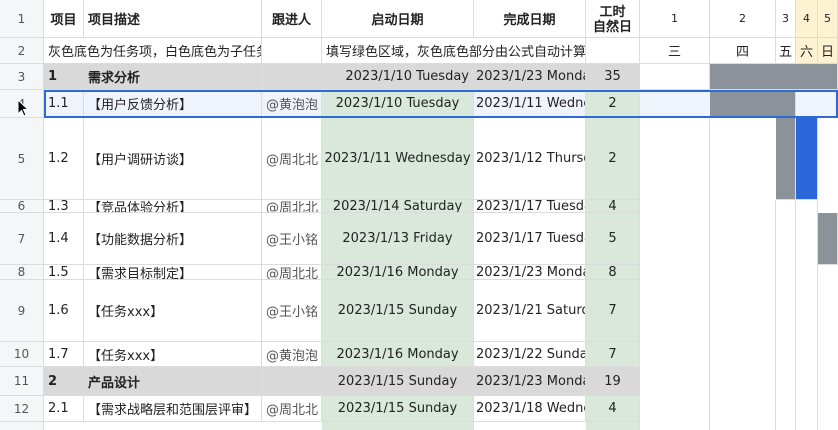 The width and height of the screenshot is (838, 430). Describe the element at coordinates (743, 19) in the screenshot. I see `day-header-2: 2` at that location.